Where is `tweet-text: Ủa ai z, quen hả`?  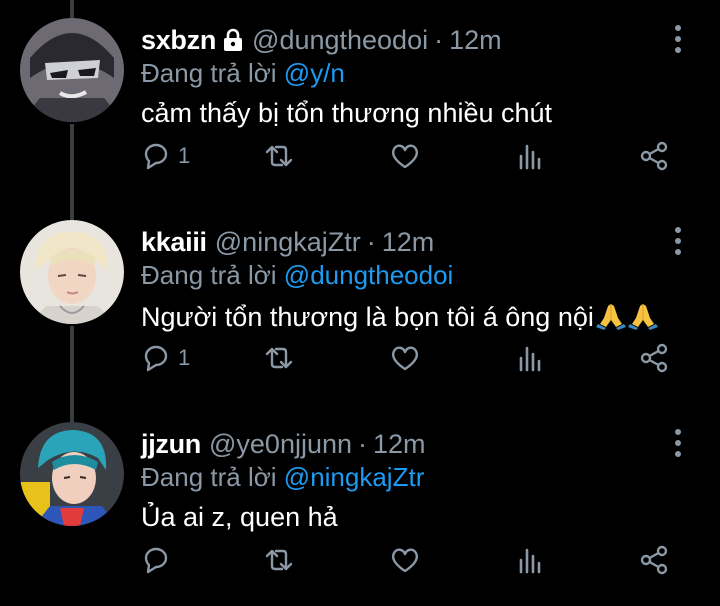 tweet-text: Ủa ai z, quen hả is located at coordinates (239, 517).